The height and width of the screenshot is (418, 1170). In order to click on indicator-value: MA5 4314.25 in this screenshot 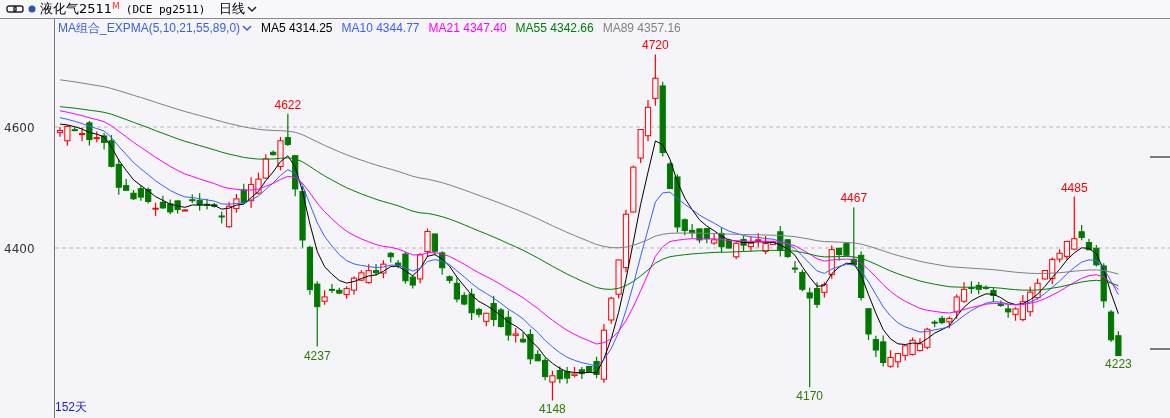, I will do `click(297, 28)`.